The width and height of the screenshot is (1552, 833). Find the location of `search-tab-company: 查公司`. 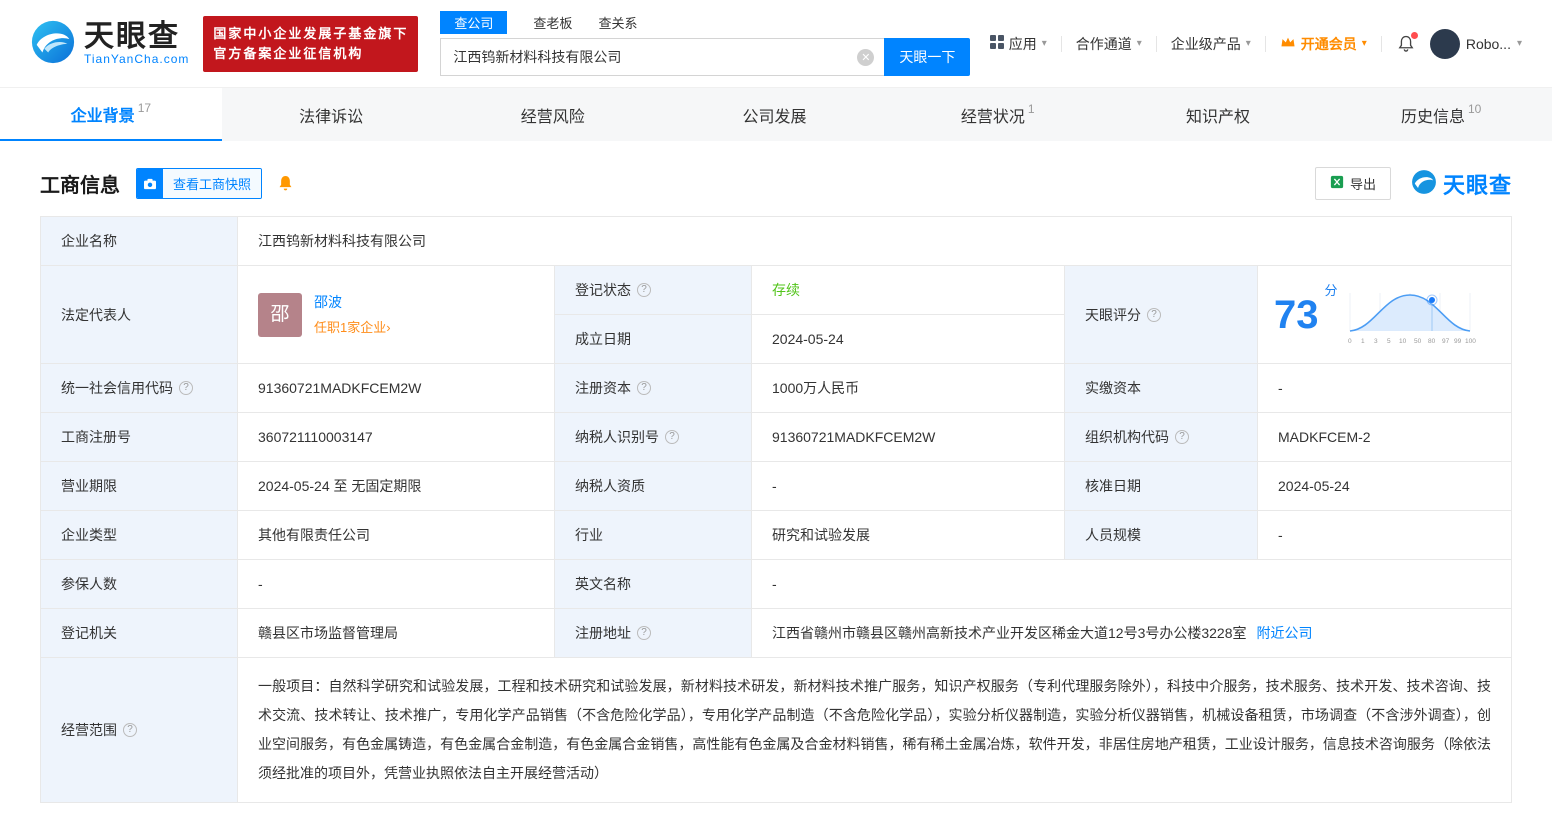

search-tab-company: 查公司 is located at coordinates (474, 22).